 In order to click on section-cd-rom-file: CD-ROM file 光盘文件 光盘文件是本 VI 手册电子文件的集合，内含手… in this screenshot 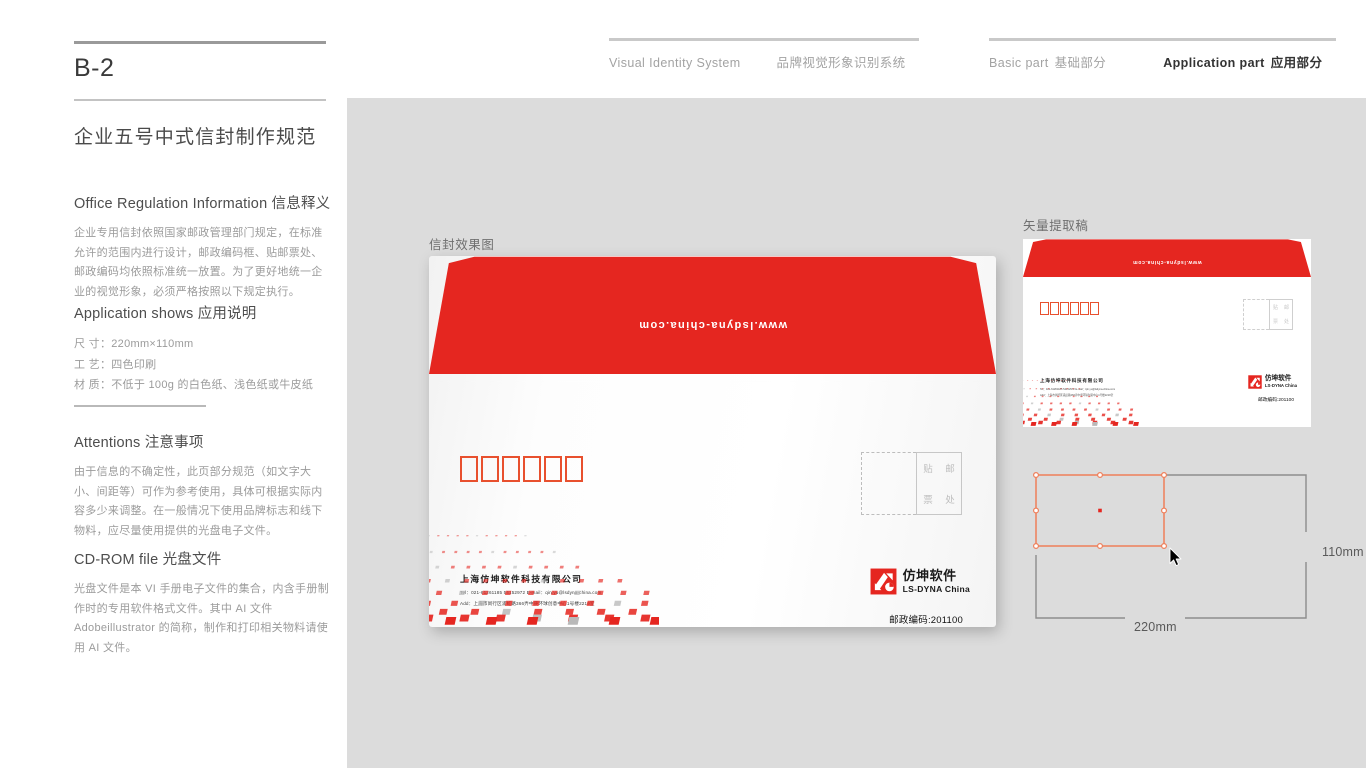, I will do `click(203, 603)`.